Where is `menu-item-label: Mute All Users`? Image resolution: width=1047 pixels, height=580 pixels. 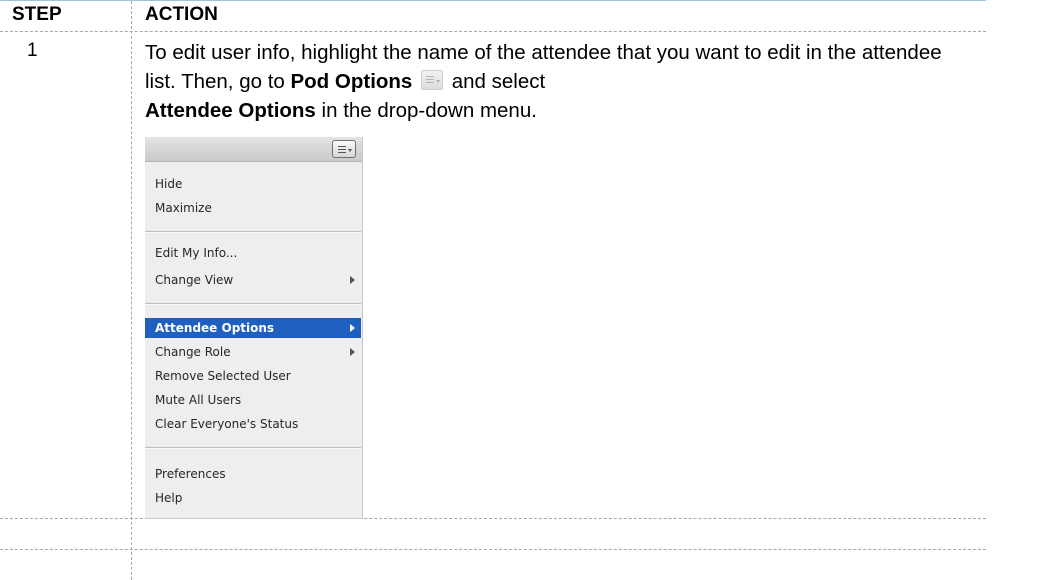
menu-item-label: Mute All Users is located at coordinates (198, 400).